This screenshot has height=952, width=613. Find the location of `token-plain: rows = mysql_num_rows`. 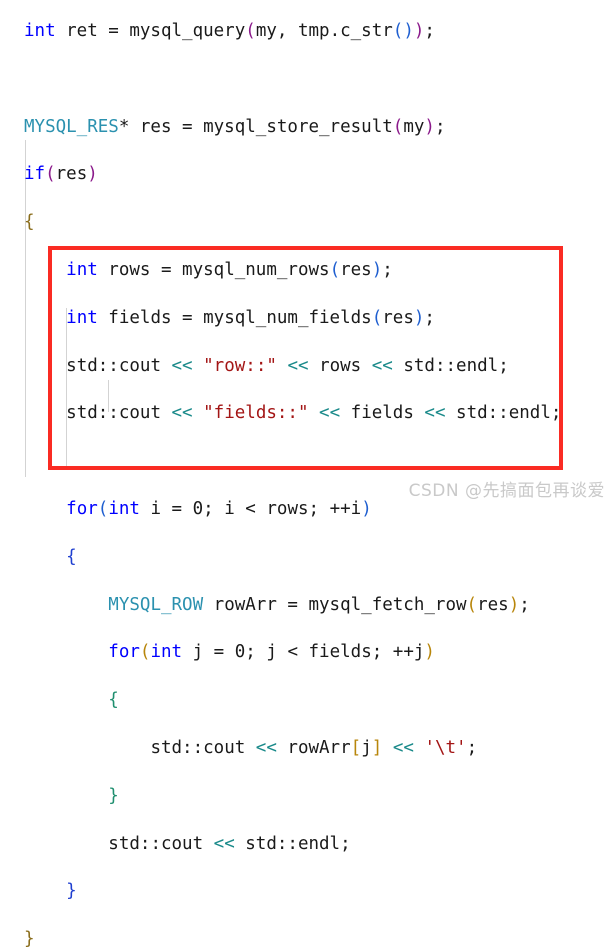

token-plain: rows = mysql_num_rows is located at coordinates (213, 269).